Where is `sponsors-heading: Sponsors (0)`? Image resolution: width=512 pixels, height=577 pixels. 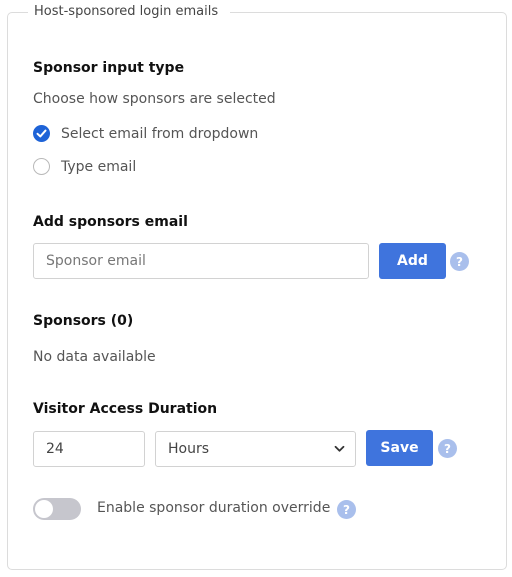 sponsors-heading: Sponsors (0) is located at coordinates (83, 321).